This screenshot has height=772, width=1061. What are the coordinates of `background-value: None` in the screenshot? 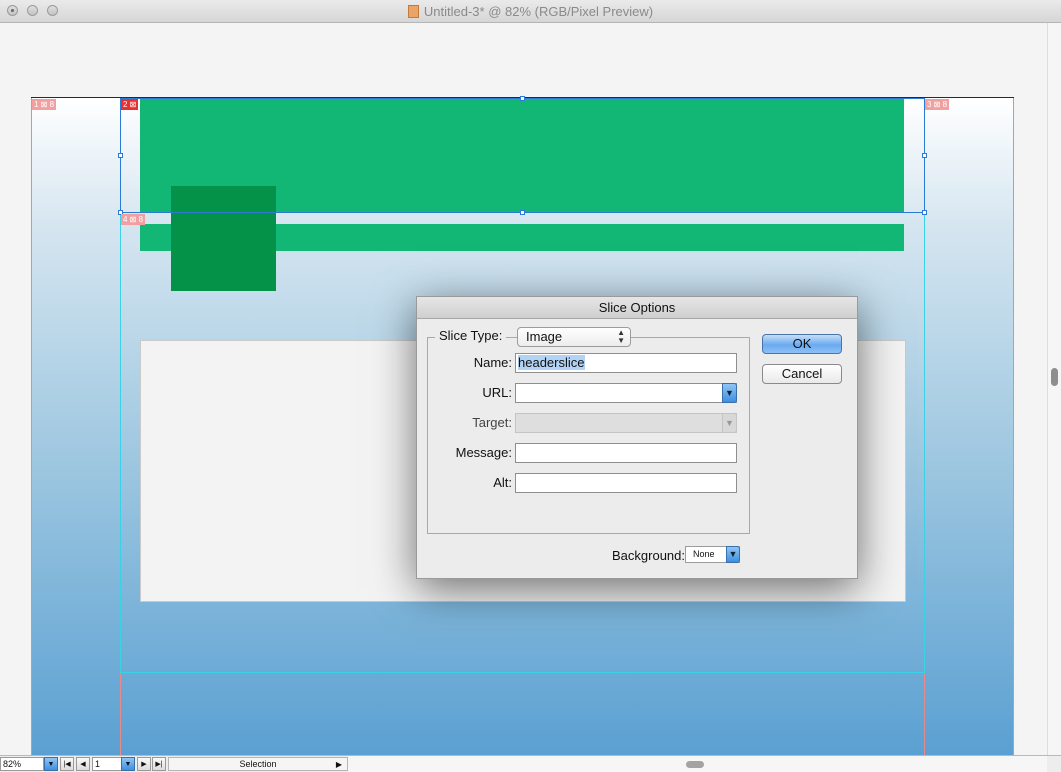 It's located at (704, 554).